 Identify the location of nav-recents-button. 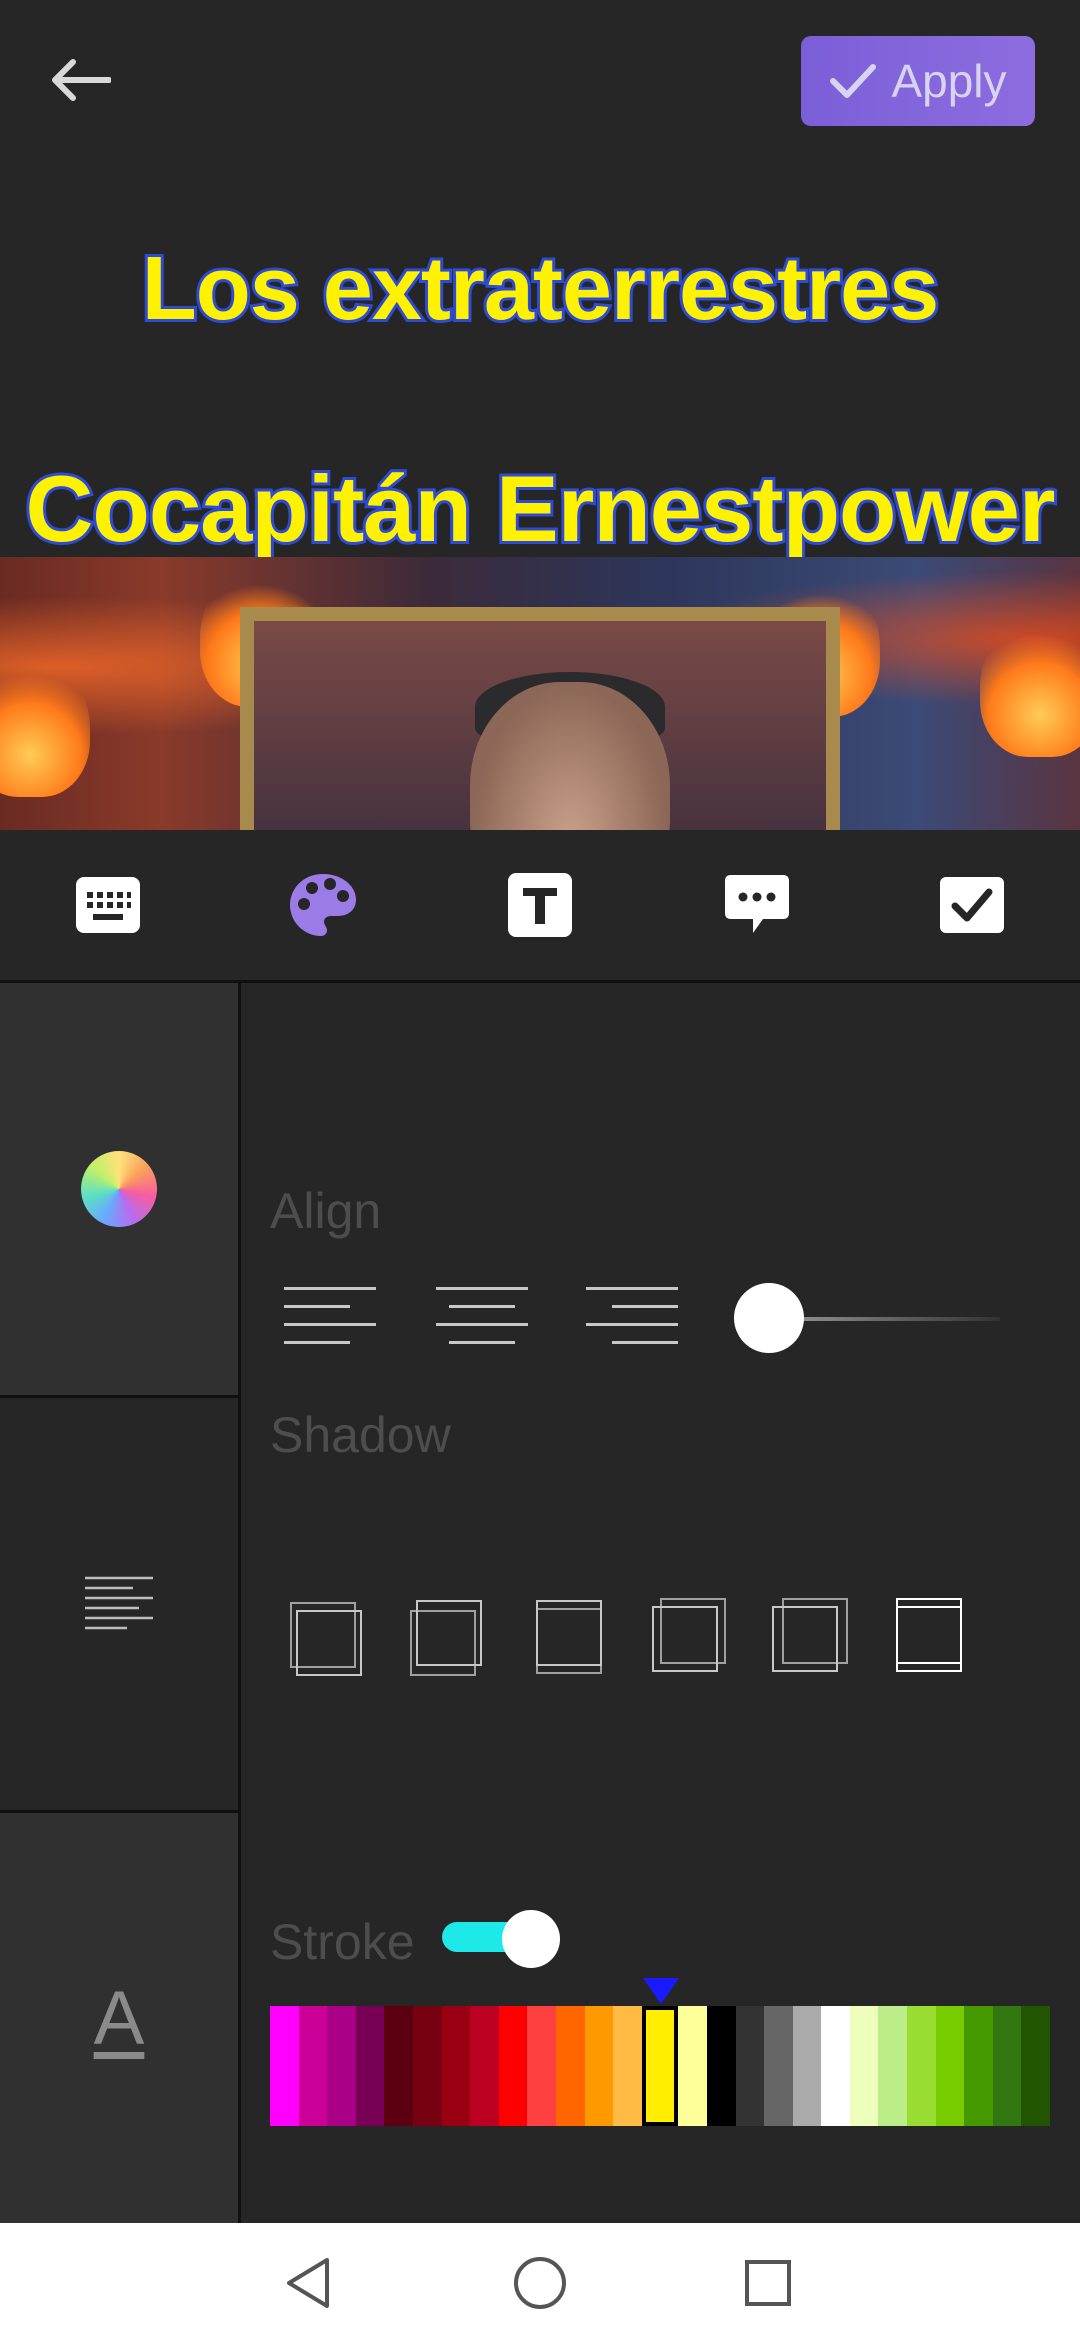
(768, 2283).